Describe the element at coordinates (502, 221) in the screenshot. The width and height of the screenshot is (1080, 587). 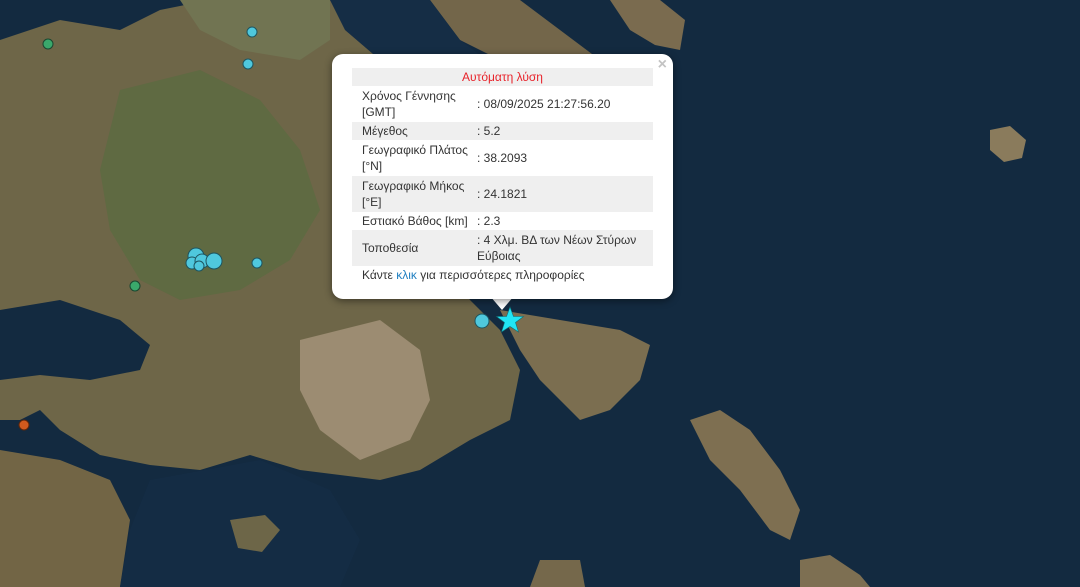
I see `table-row: Εστιακό Βάθος [km] : 2.3` at that location.